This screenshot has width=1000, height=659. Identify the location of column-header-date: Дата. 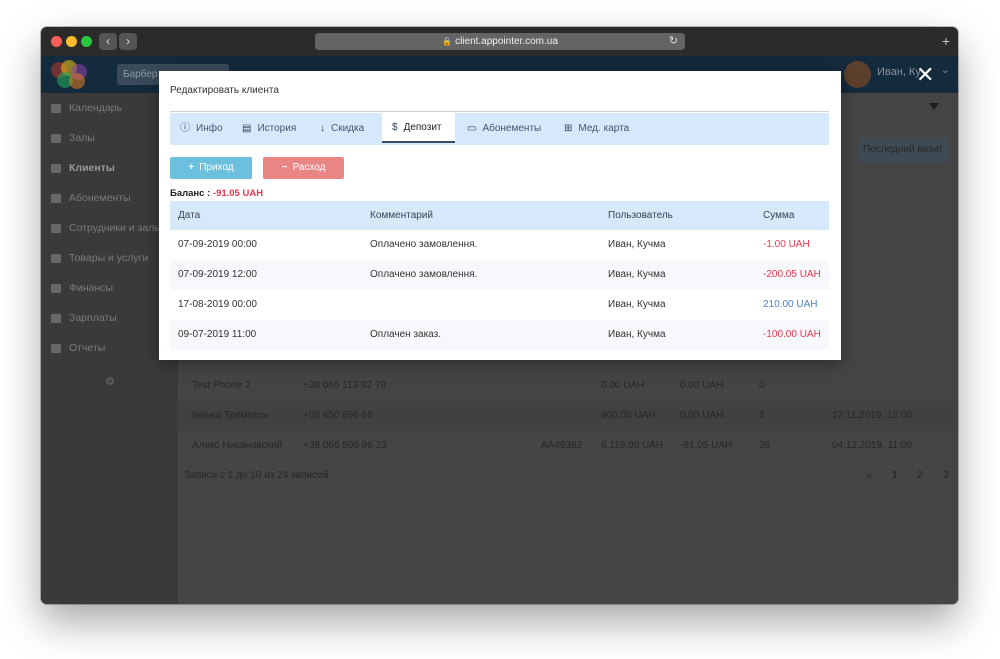
(189, 215).